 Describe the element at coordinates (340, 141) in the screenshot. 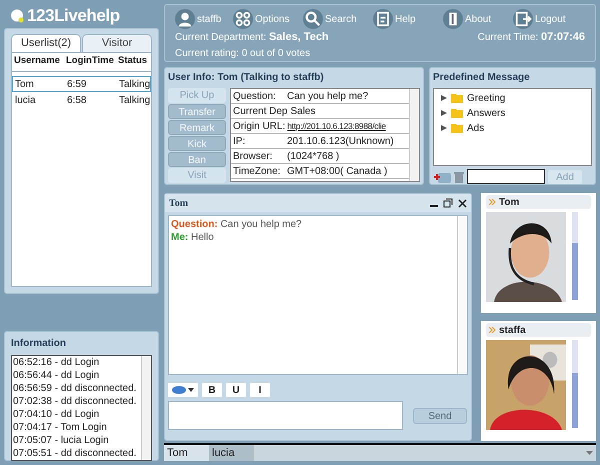

I see `field-value: 201.10.6.123(Unknown)` at that location.